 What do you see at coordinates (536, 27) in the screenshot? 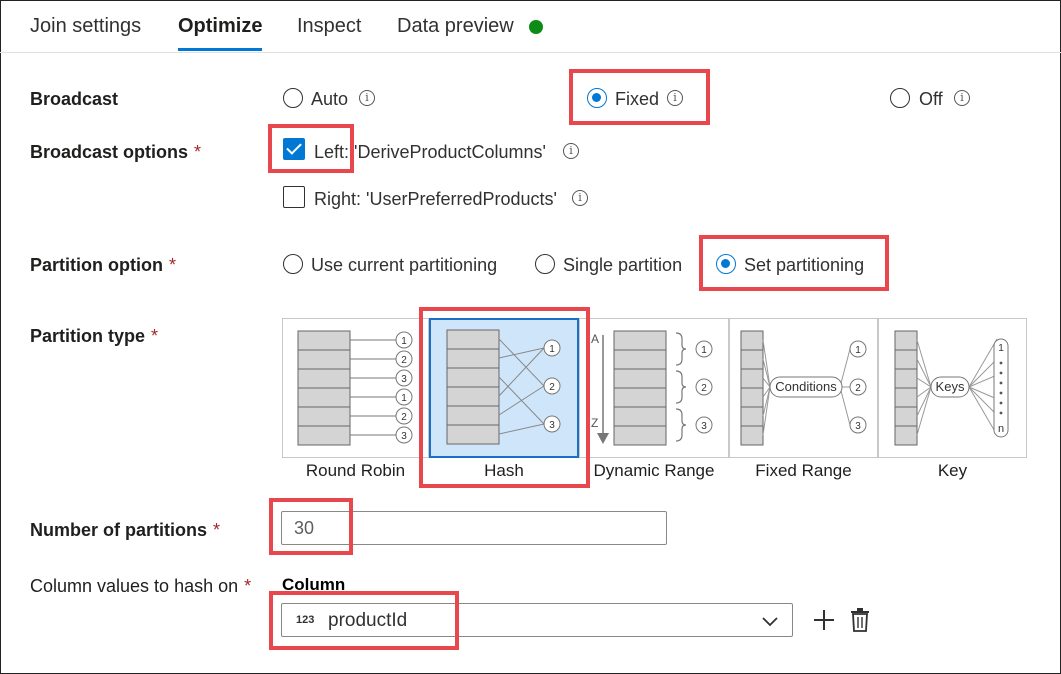
I see `status-dot-icon` at bounding box center [536, 27].